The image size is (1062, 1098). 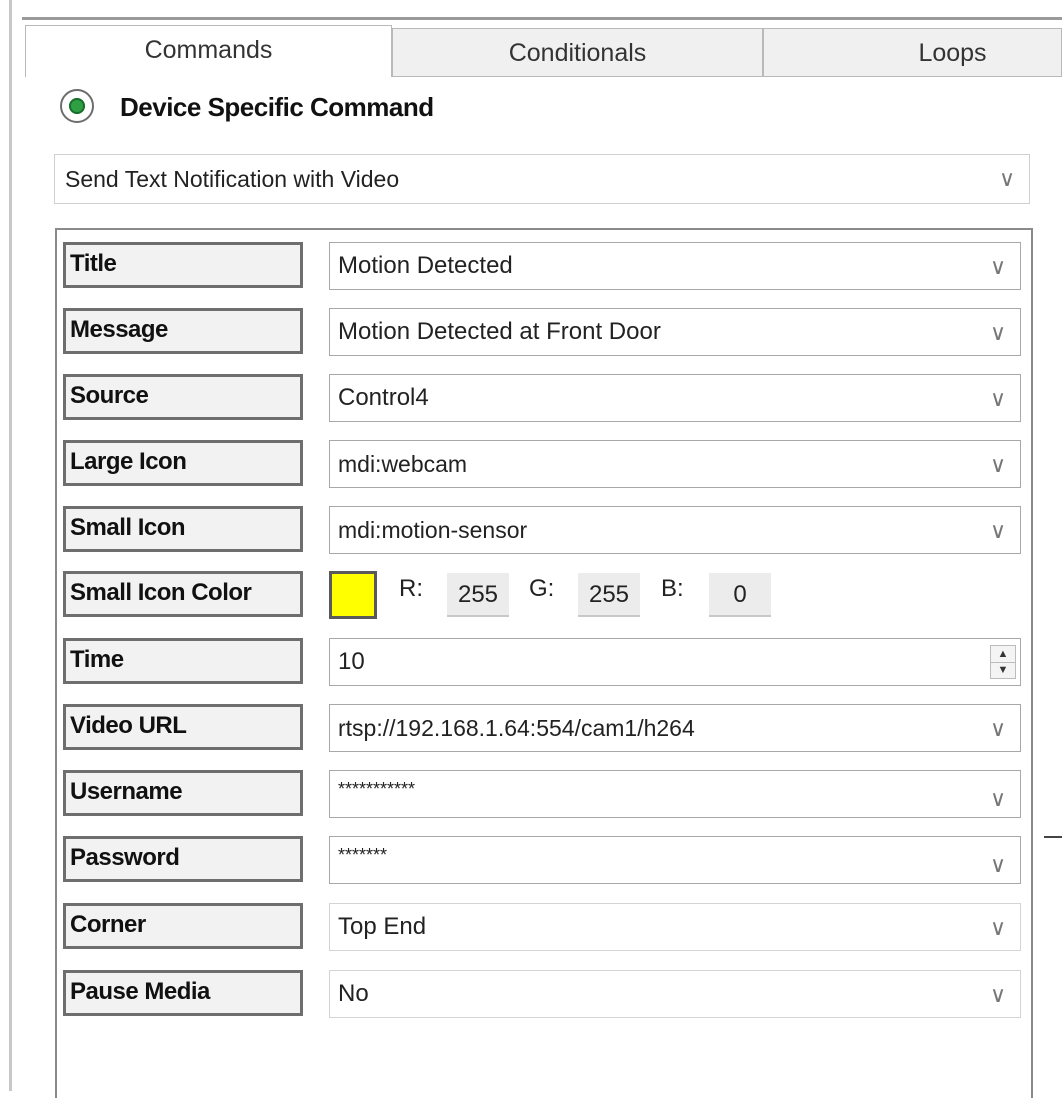 What do you see at coordinates (232, 179) in the screenshot?
I see `command-select-value: Send Text Notification with Video` at bounding box center [232, 179].